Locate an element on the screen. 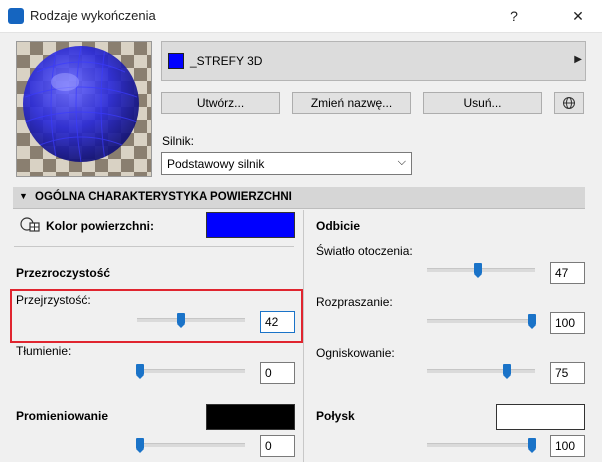  ambient-label: Światło otoczenia: is located at coordinates (364, 251).